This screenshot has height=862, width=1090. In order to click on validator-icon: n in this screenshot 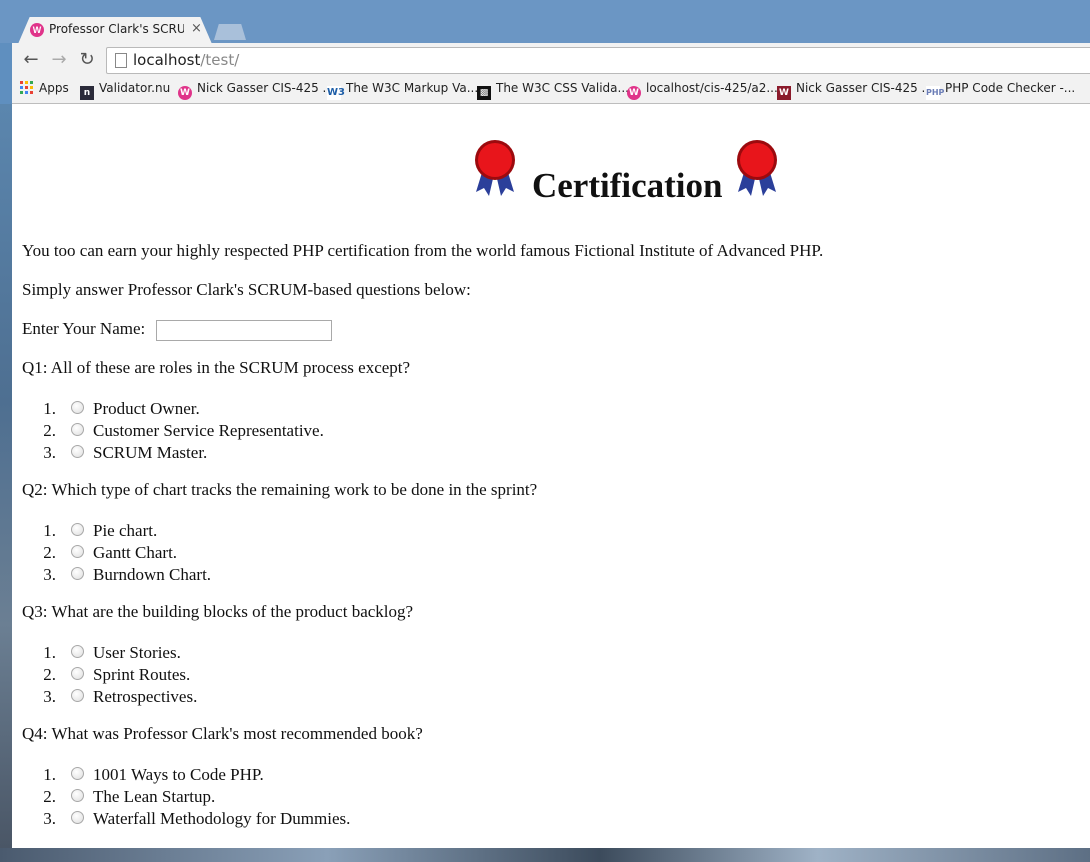, I will do `click(87, 93)`.